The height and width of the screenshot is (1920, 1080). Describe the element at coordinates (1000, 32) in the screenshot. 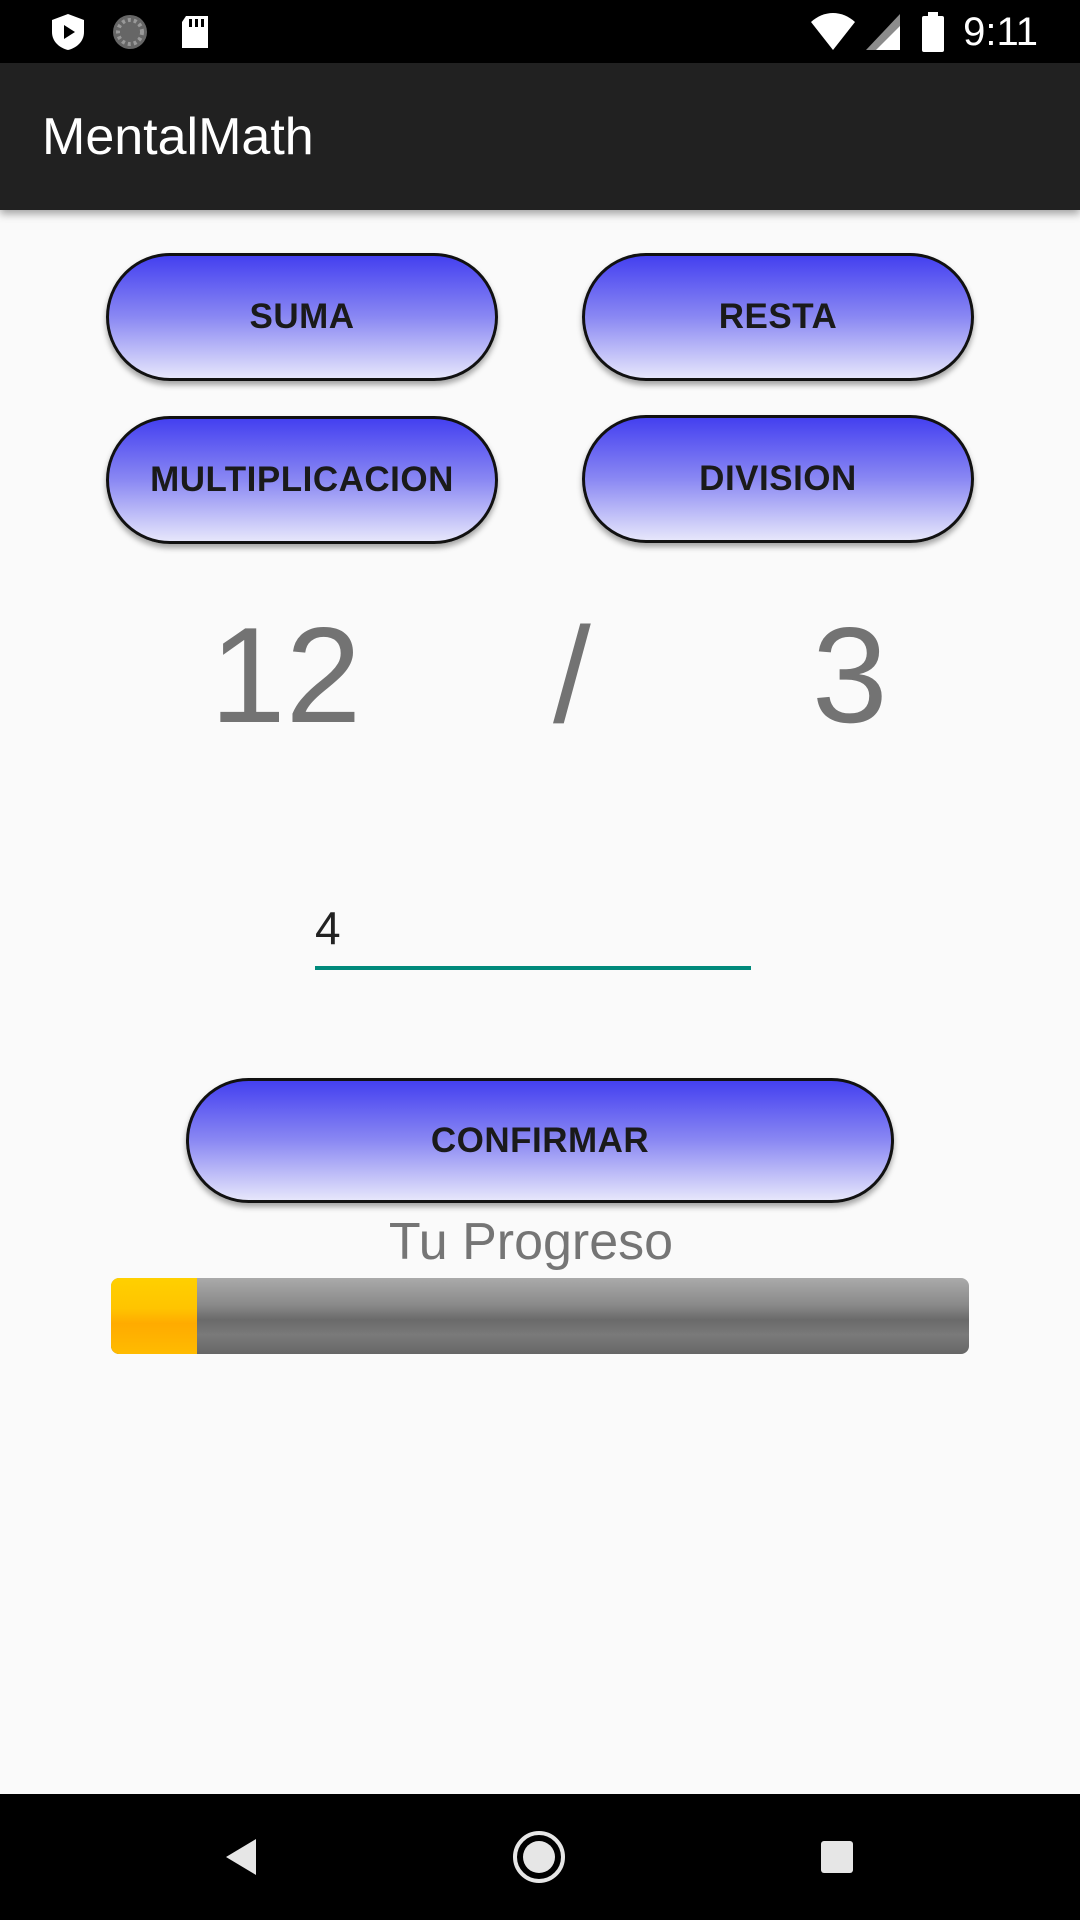

I see `clock: 9:11` at that location.